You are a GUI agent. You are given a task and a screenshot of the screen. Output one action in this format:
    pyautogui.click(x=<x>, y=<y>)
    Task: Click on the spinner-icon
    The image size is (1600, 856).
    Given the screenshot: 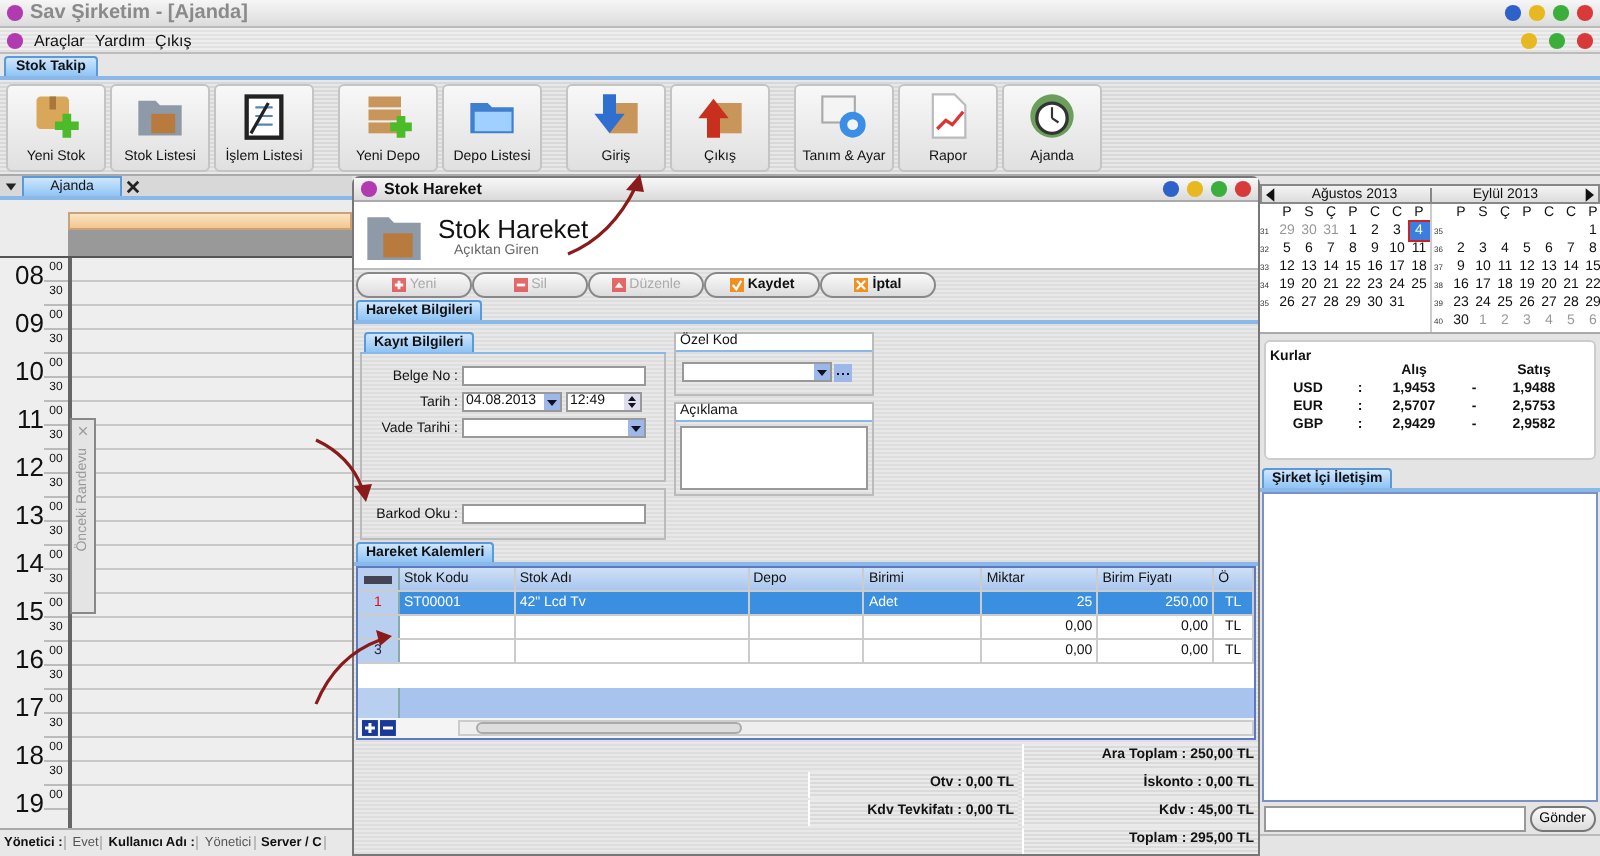 What is the action you would take?
    pyautogui.click(x=632, y=402)
    